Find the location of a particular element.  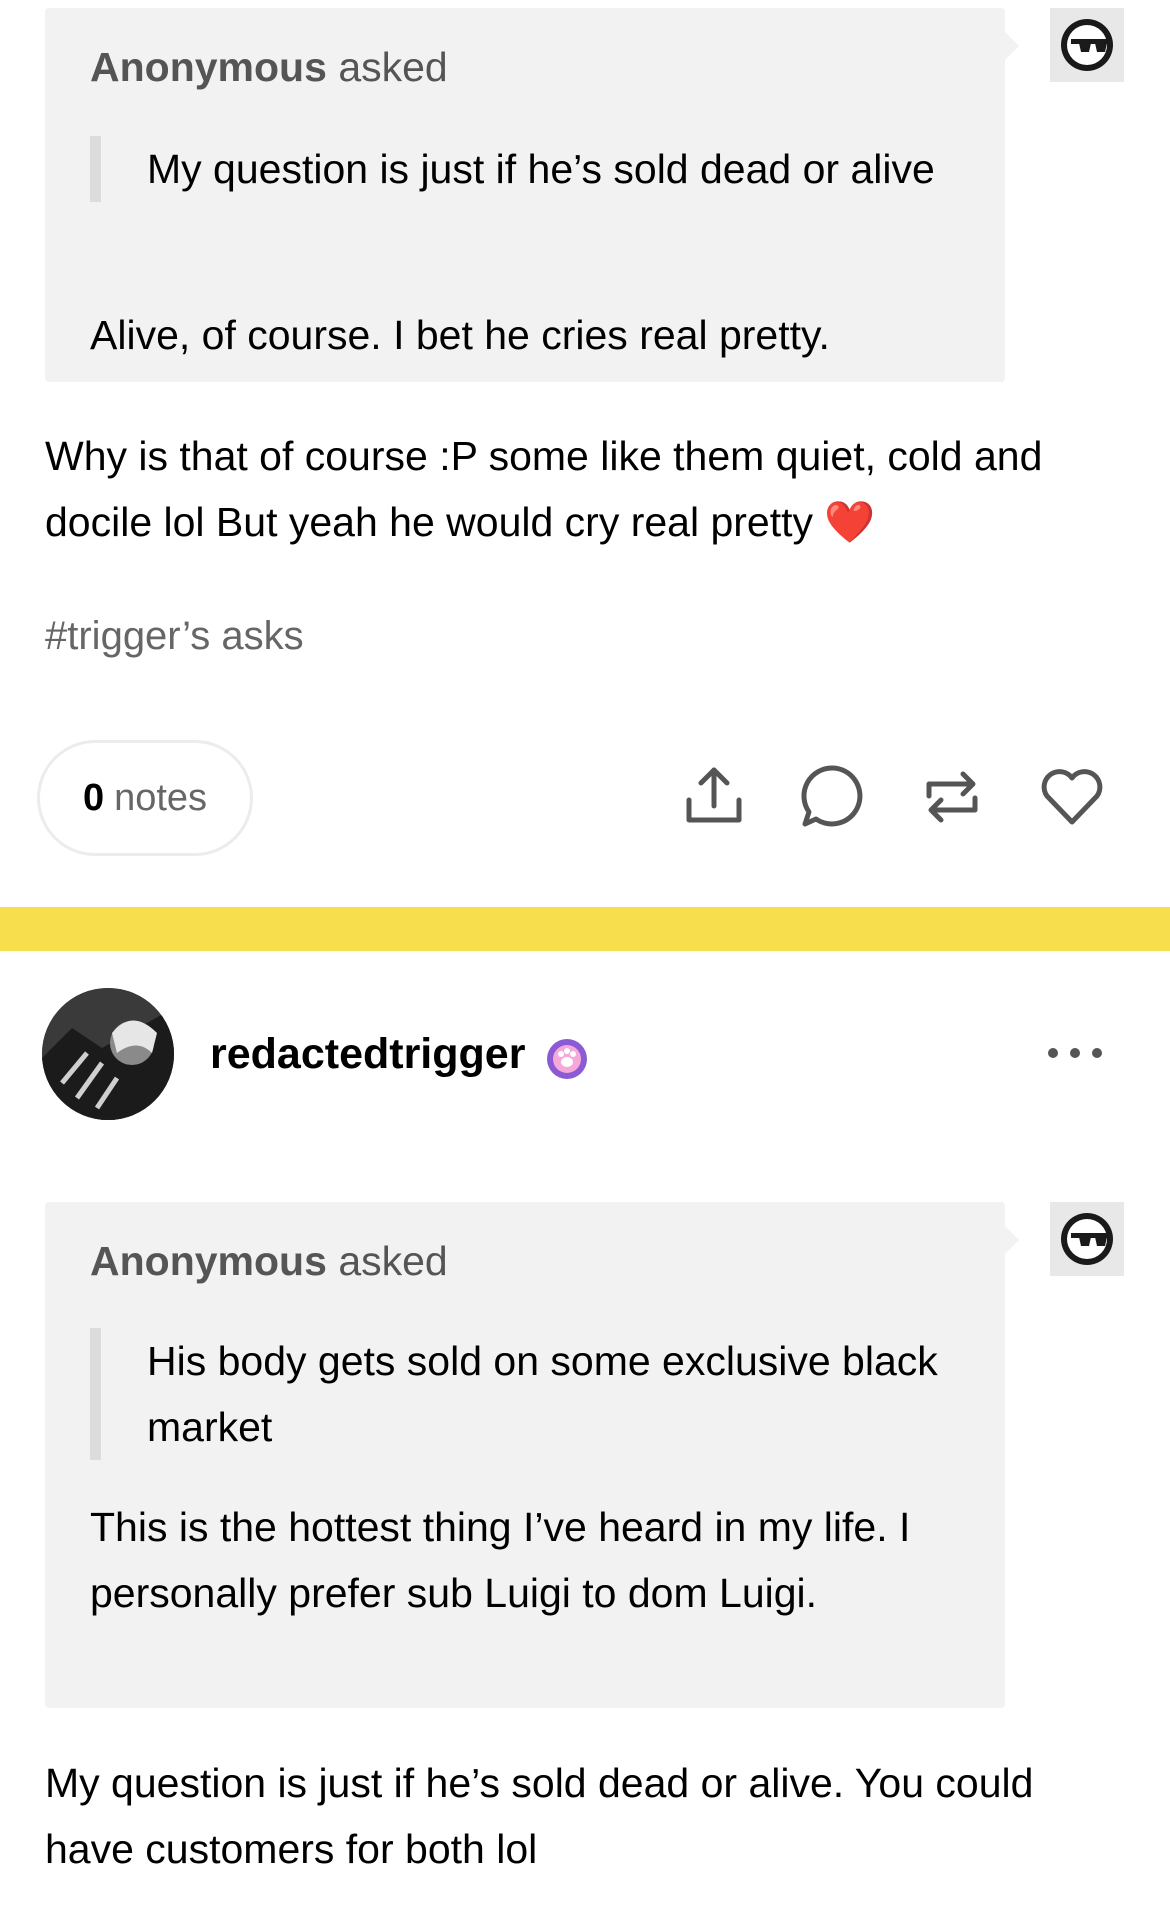

reblog-icon is located at coordinates (952, 797).